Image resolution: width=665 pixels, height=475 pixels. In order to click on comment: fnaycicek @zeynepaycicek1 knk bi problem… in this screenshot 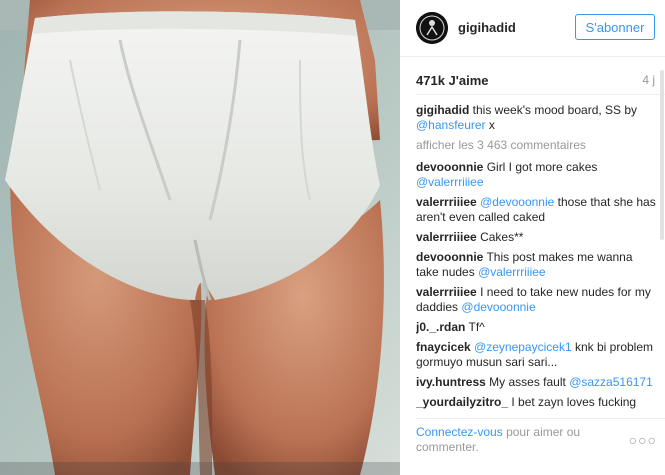, I will do `click(536, 355)`.